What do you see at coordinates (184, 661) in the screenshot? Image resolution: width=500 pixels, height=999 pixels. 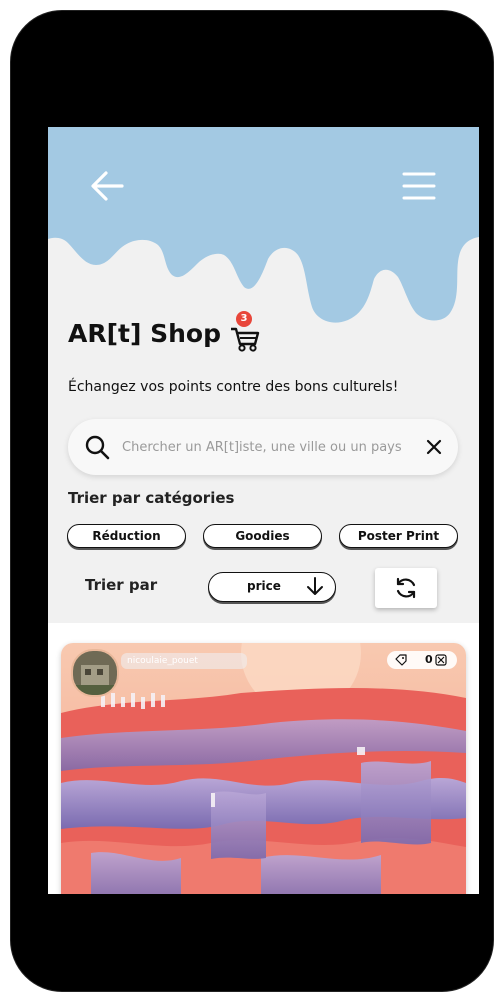 I see `artist-name: nicoulaie_pouet` at bounding box center [184, 661].